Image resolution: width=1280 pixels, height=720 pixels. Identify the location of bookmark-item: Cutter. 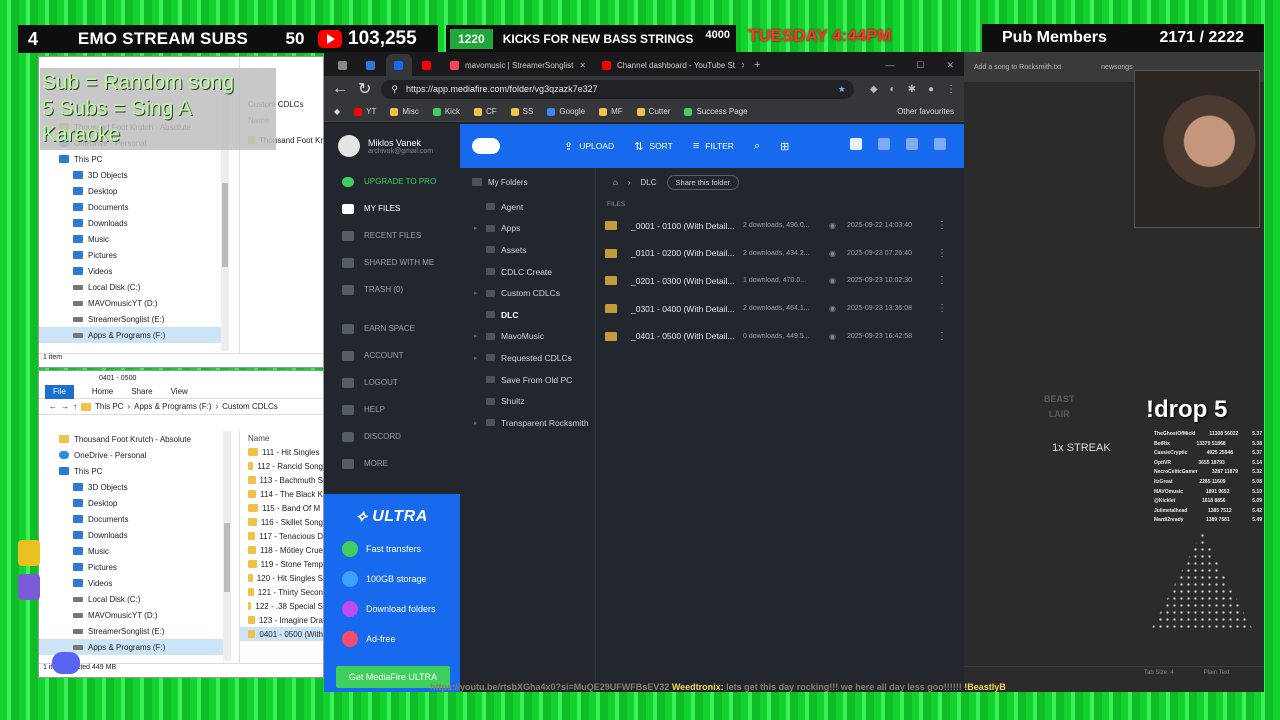
(653, 111).